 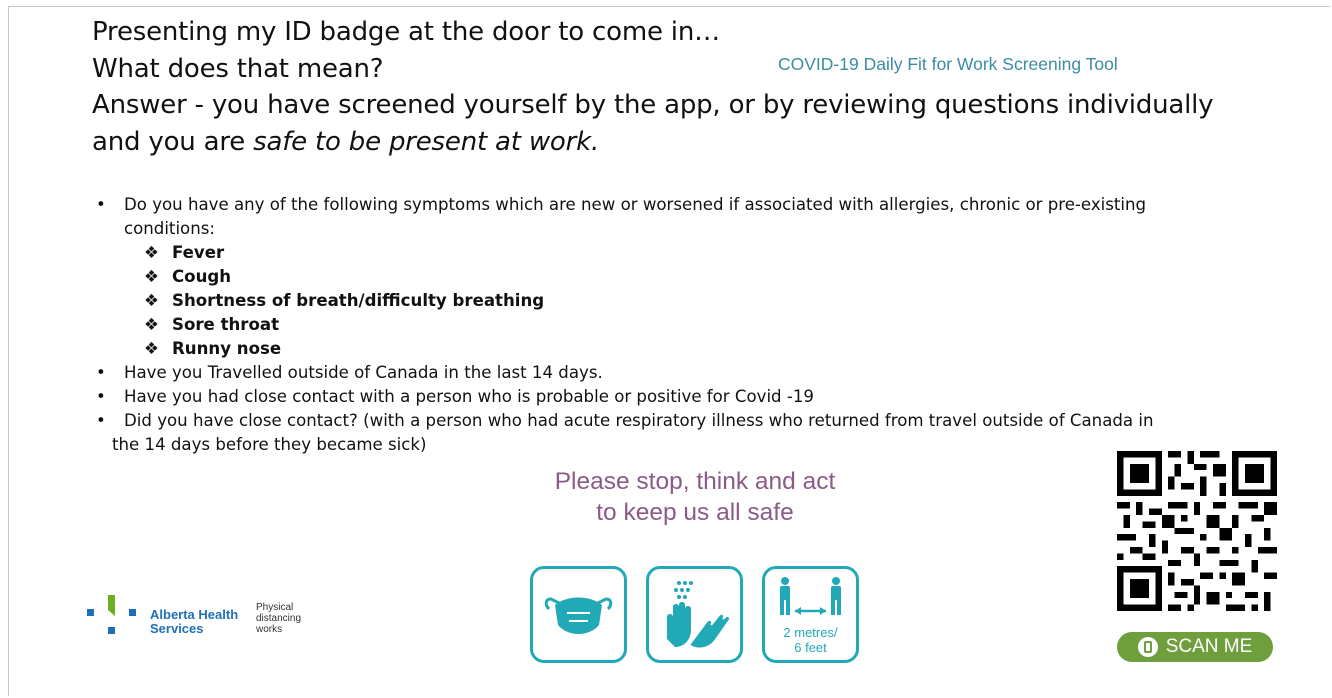 I want to click on question-text-continued: conditions:, so click(x=169, y=228).